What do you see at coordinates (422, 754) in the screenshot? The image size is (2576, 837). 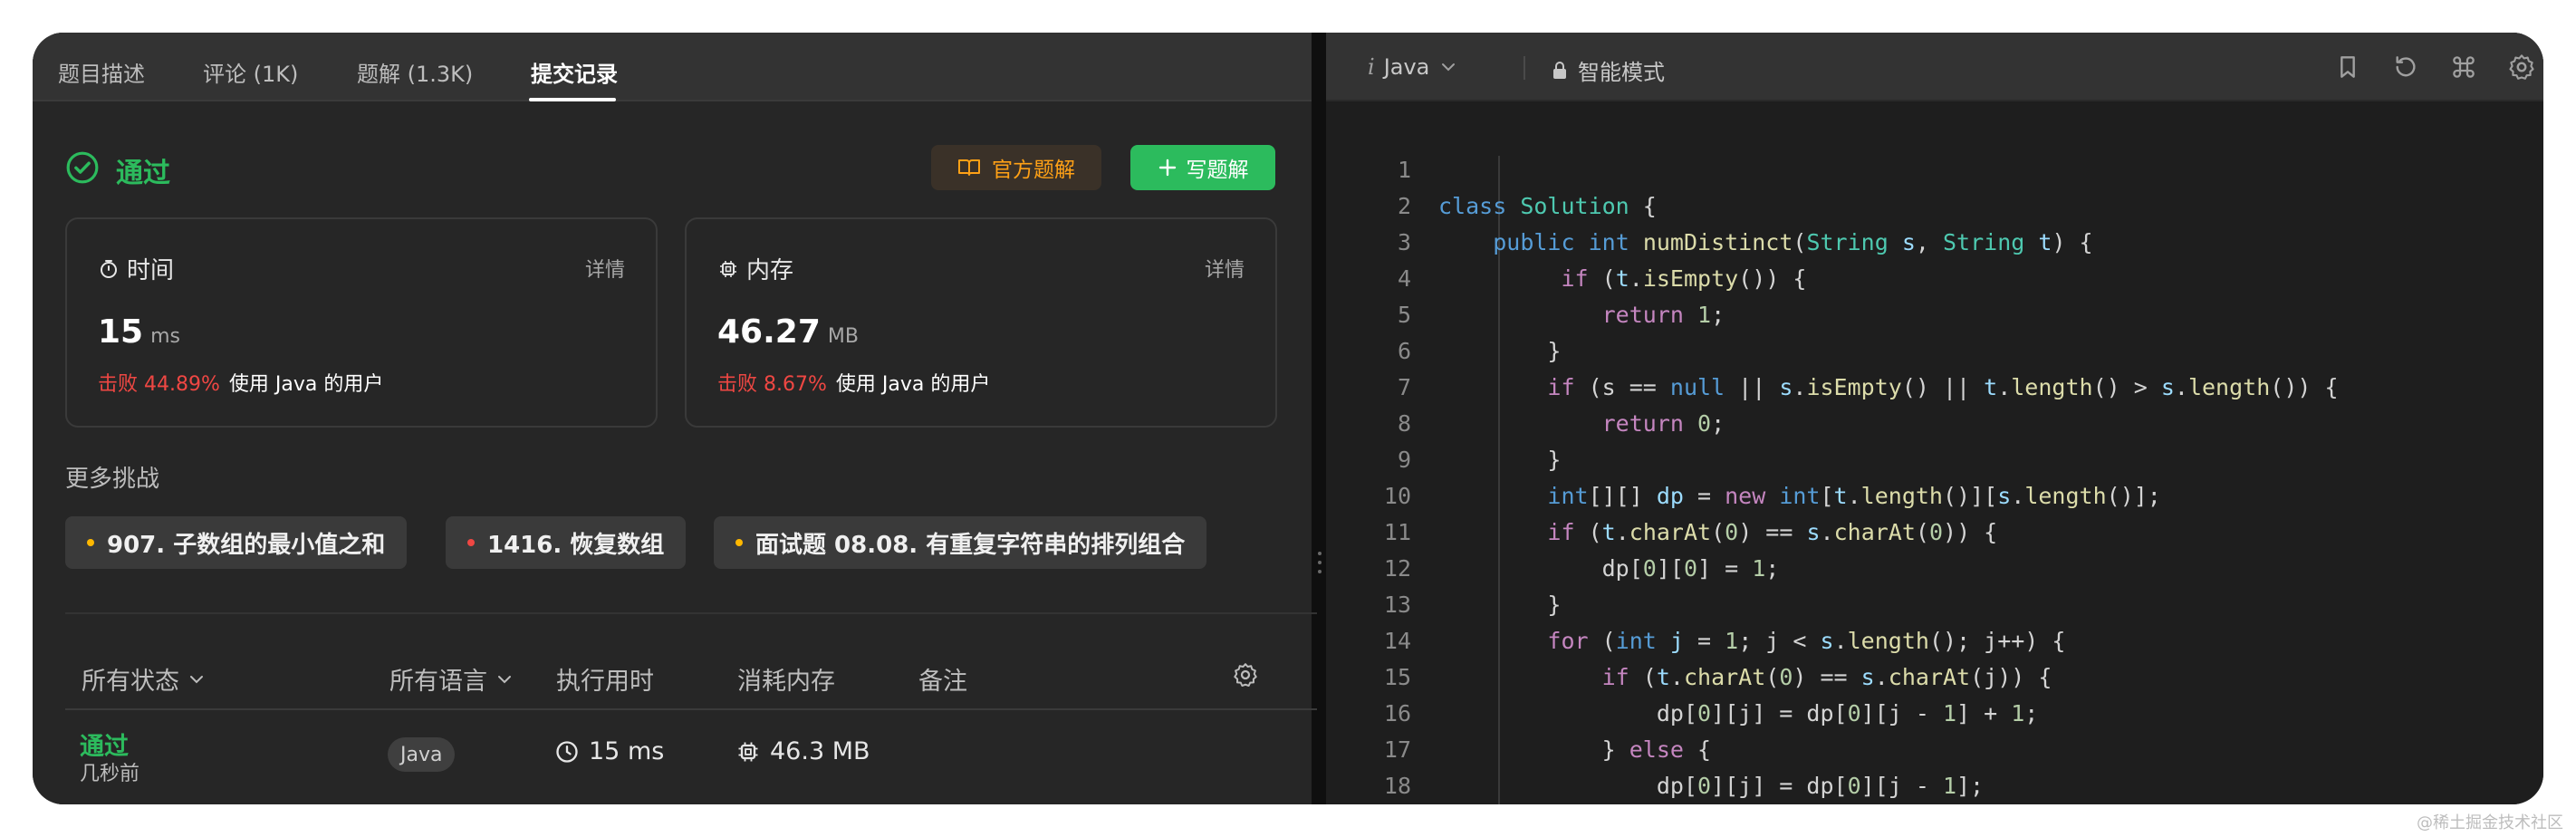 I see `row-language-badge: Java` at bounding box center [422, 754].